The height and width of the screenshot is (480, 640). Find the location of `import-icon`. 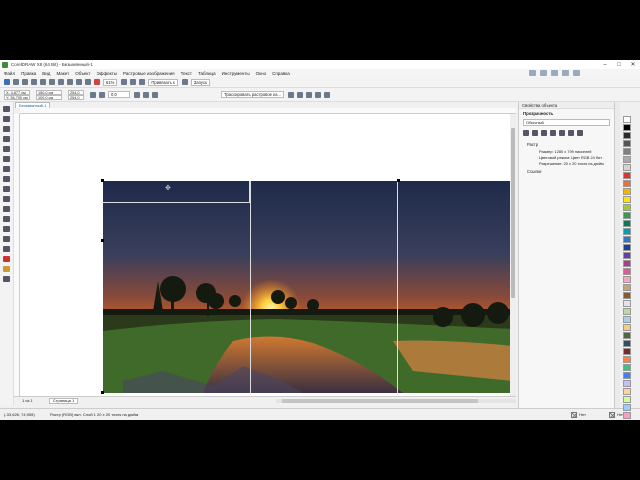

import-icon is located at coordinates (79, 82).